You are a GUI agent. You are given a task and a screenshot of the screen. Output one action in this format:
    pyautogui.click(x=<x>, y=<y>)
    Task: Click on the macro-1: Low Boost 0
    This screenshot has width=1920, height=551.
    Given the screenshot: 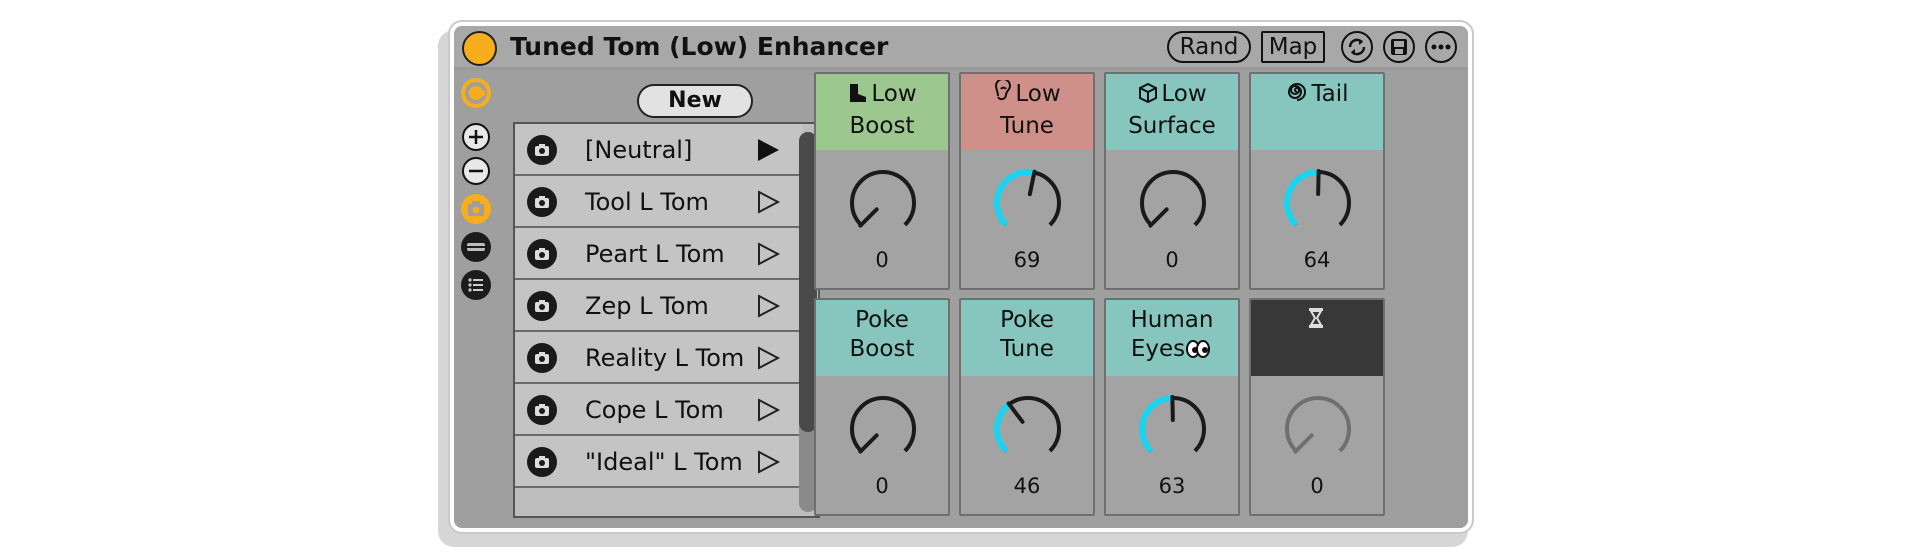 What is the action you would take?
    pyautogui.click(x=882, y=181)
    